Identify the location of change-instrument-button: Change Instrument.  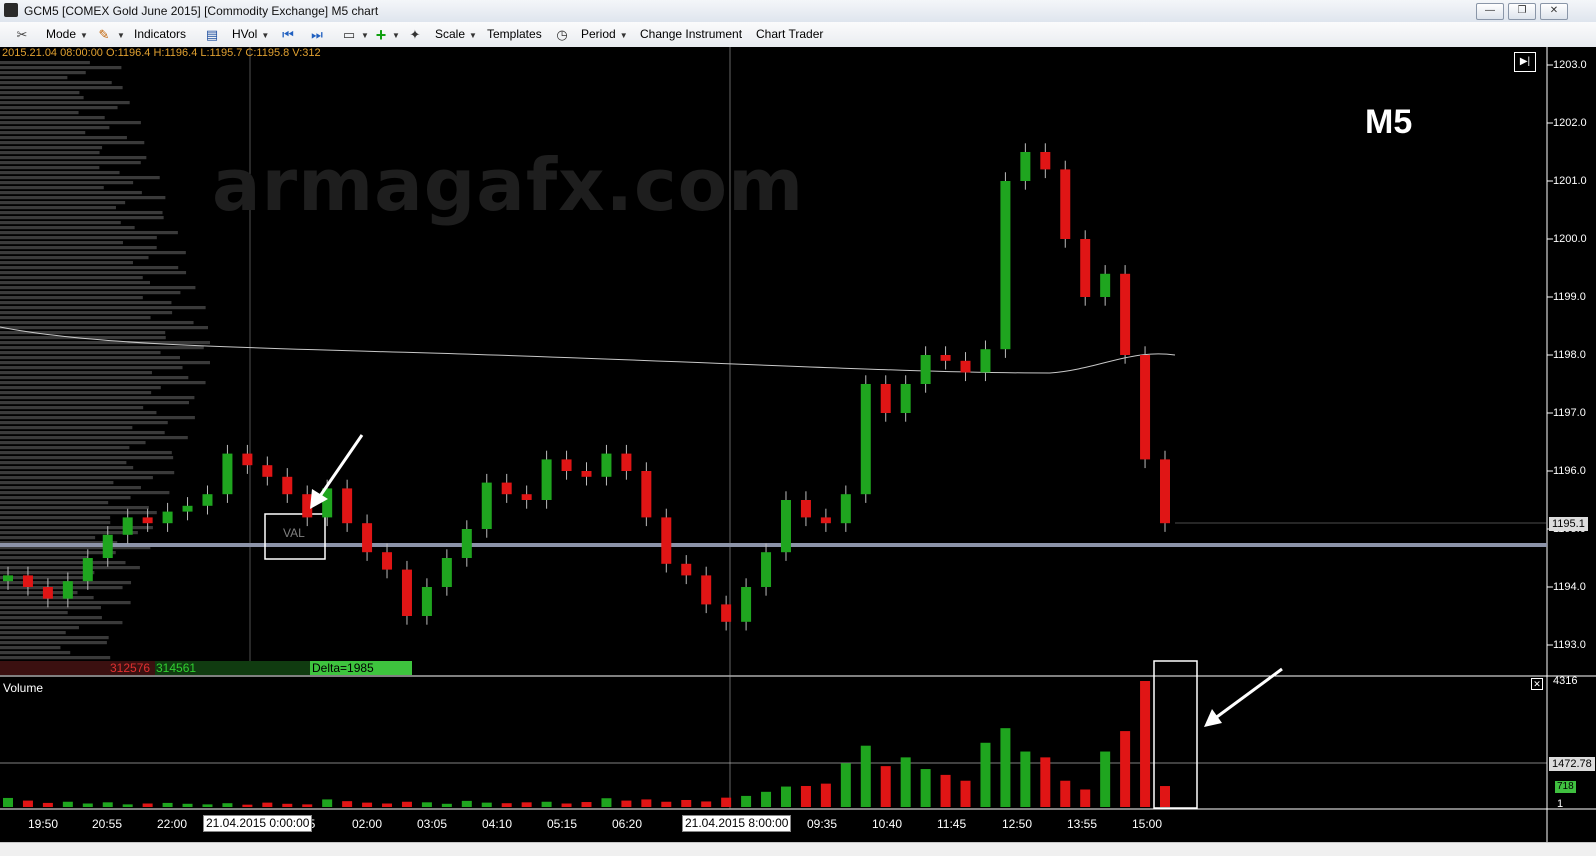
(691, 34).